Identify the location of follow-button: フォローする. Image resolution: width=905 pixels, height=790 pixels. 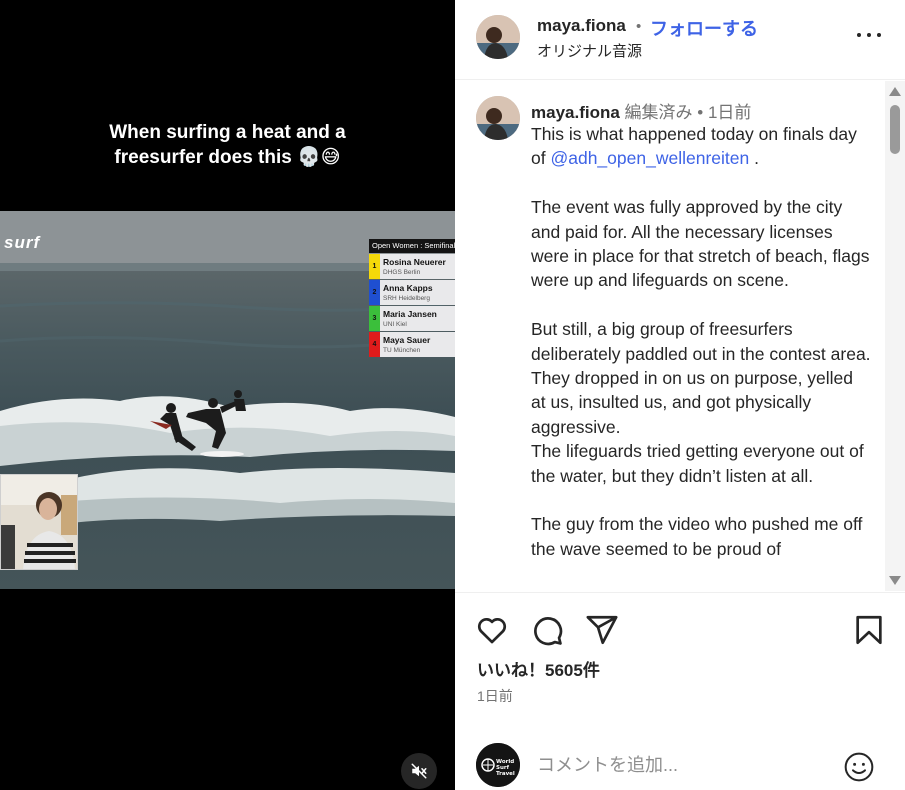
(704, 28).